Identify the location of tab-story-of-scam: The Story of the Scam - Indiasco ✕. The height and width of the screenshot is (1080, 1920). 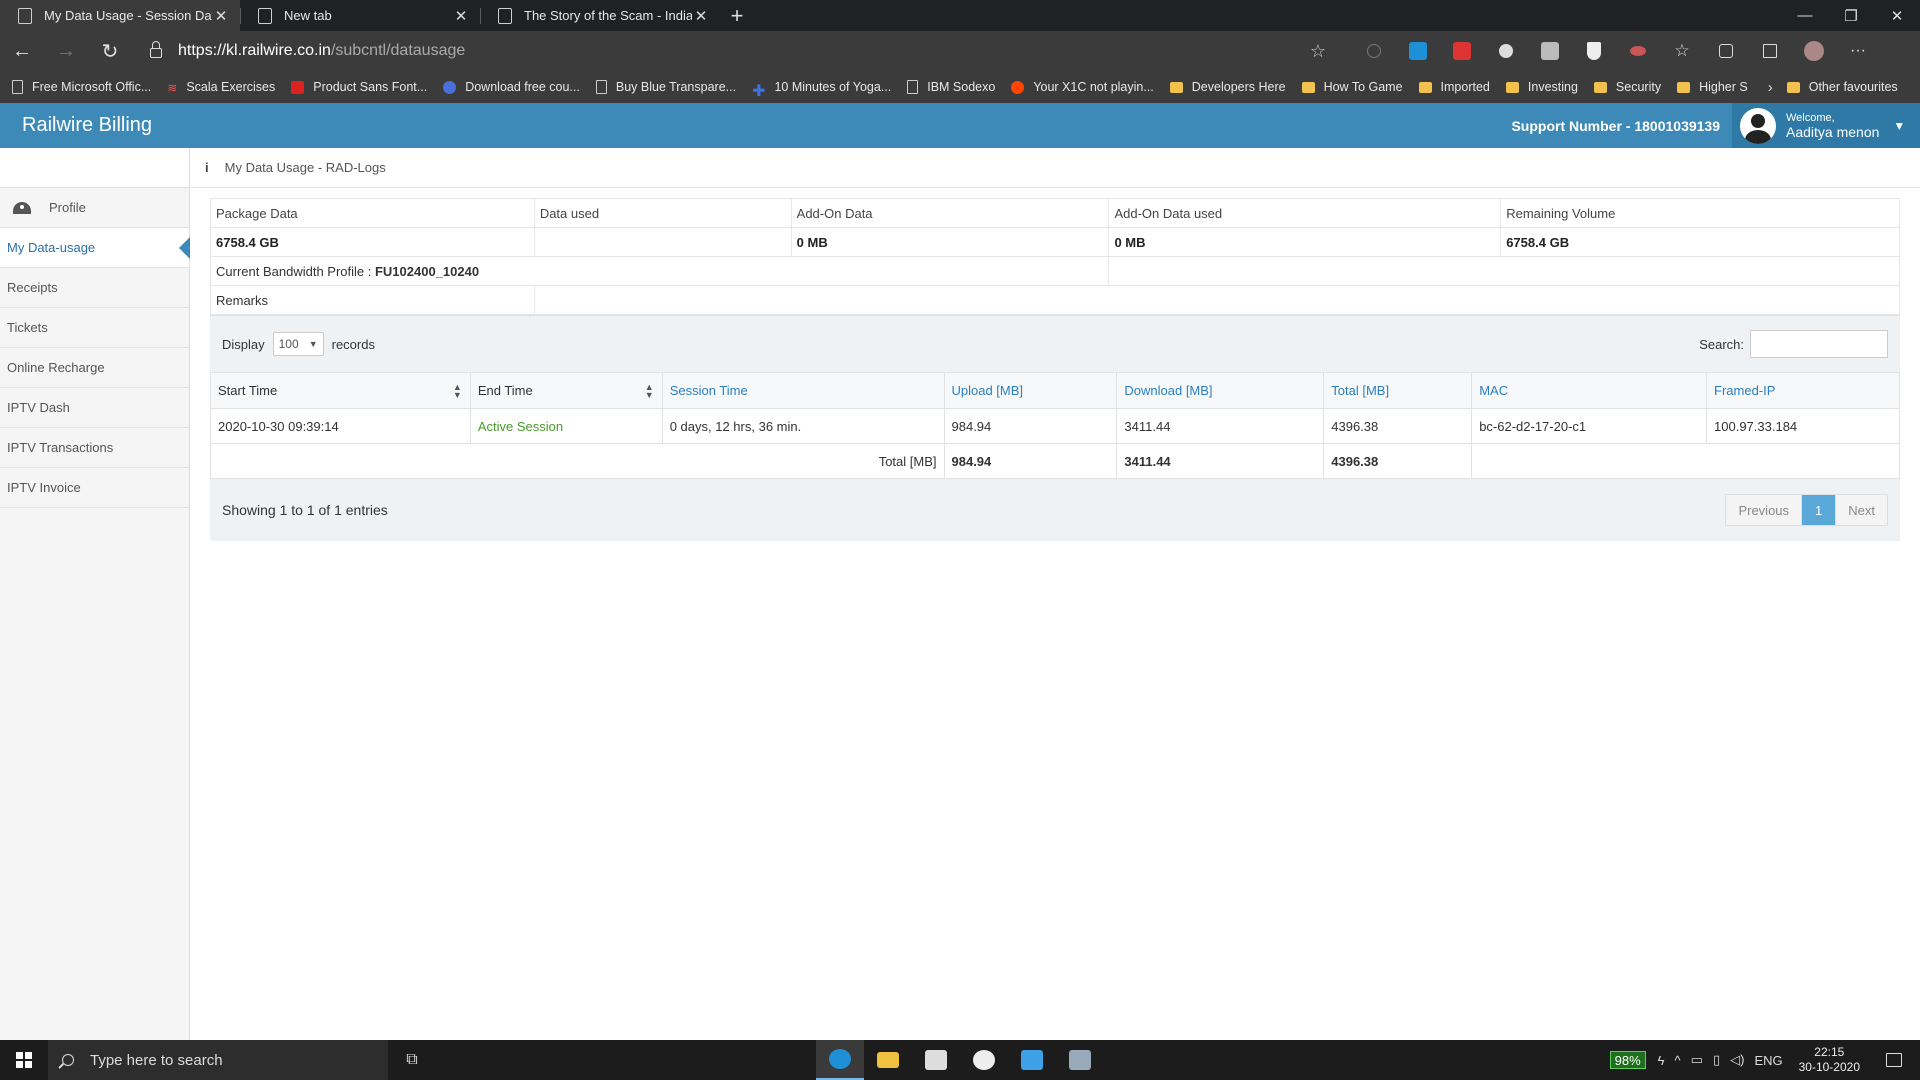
(600, 15).